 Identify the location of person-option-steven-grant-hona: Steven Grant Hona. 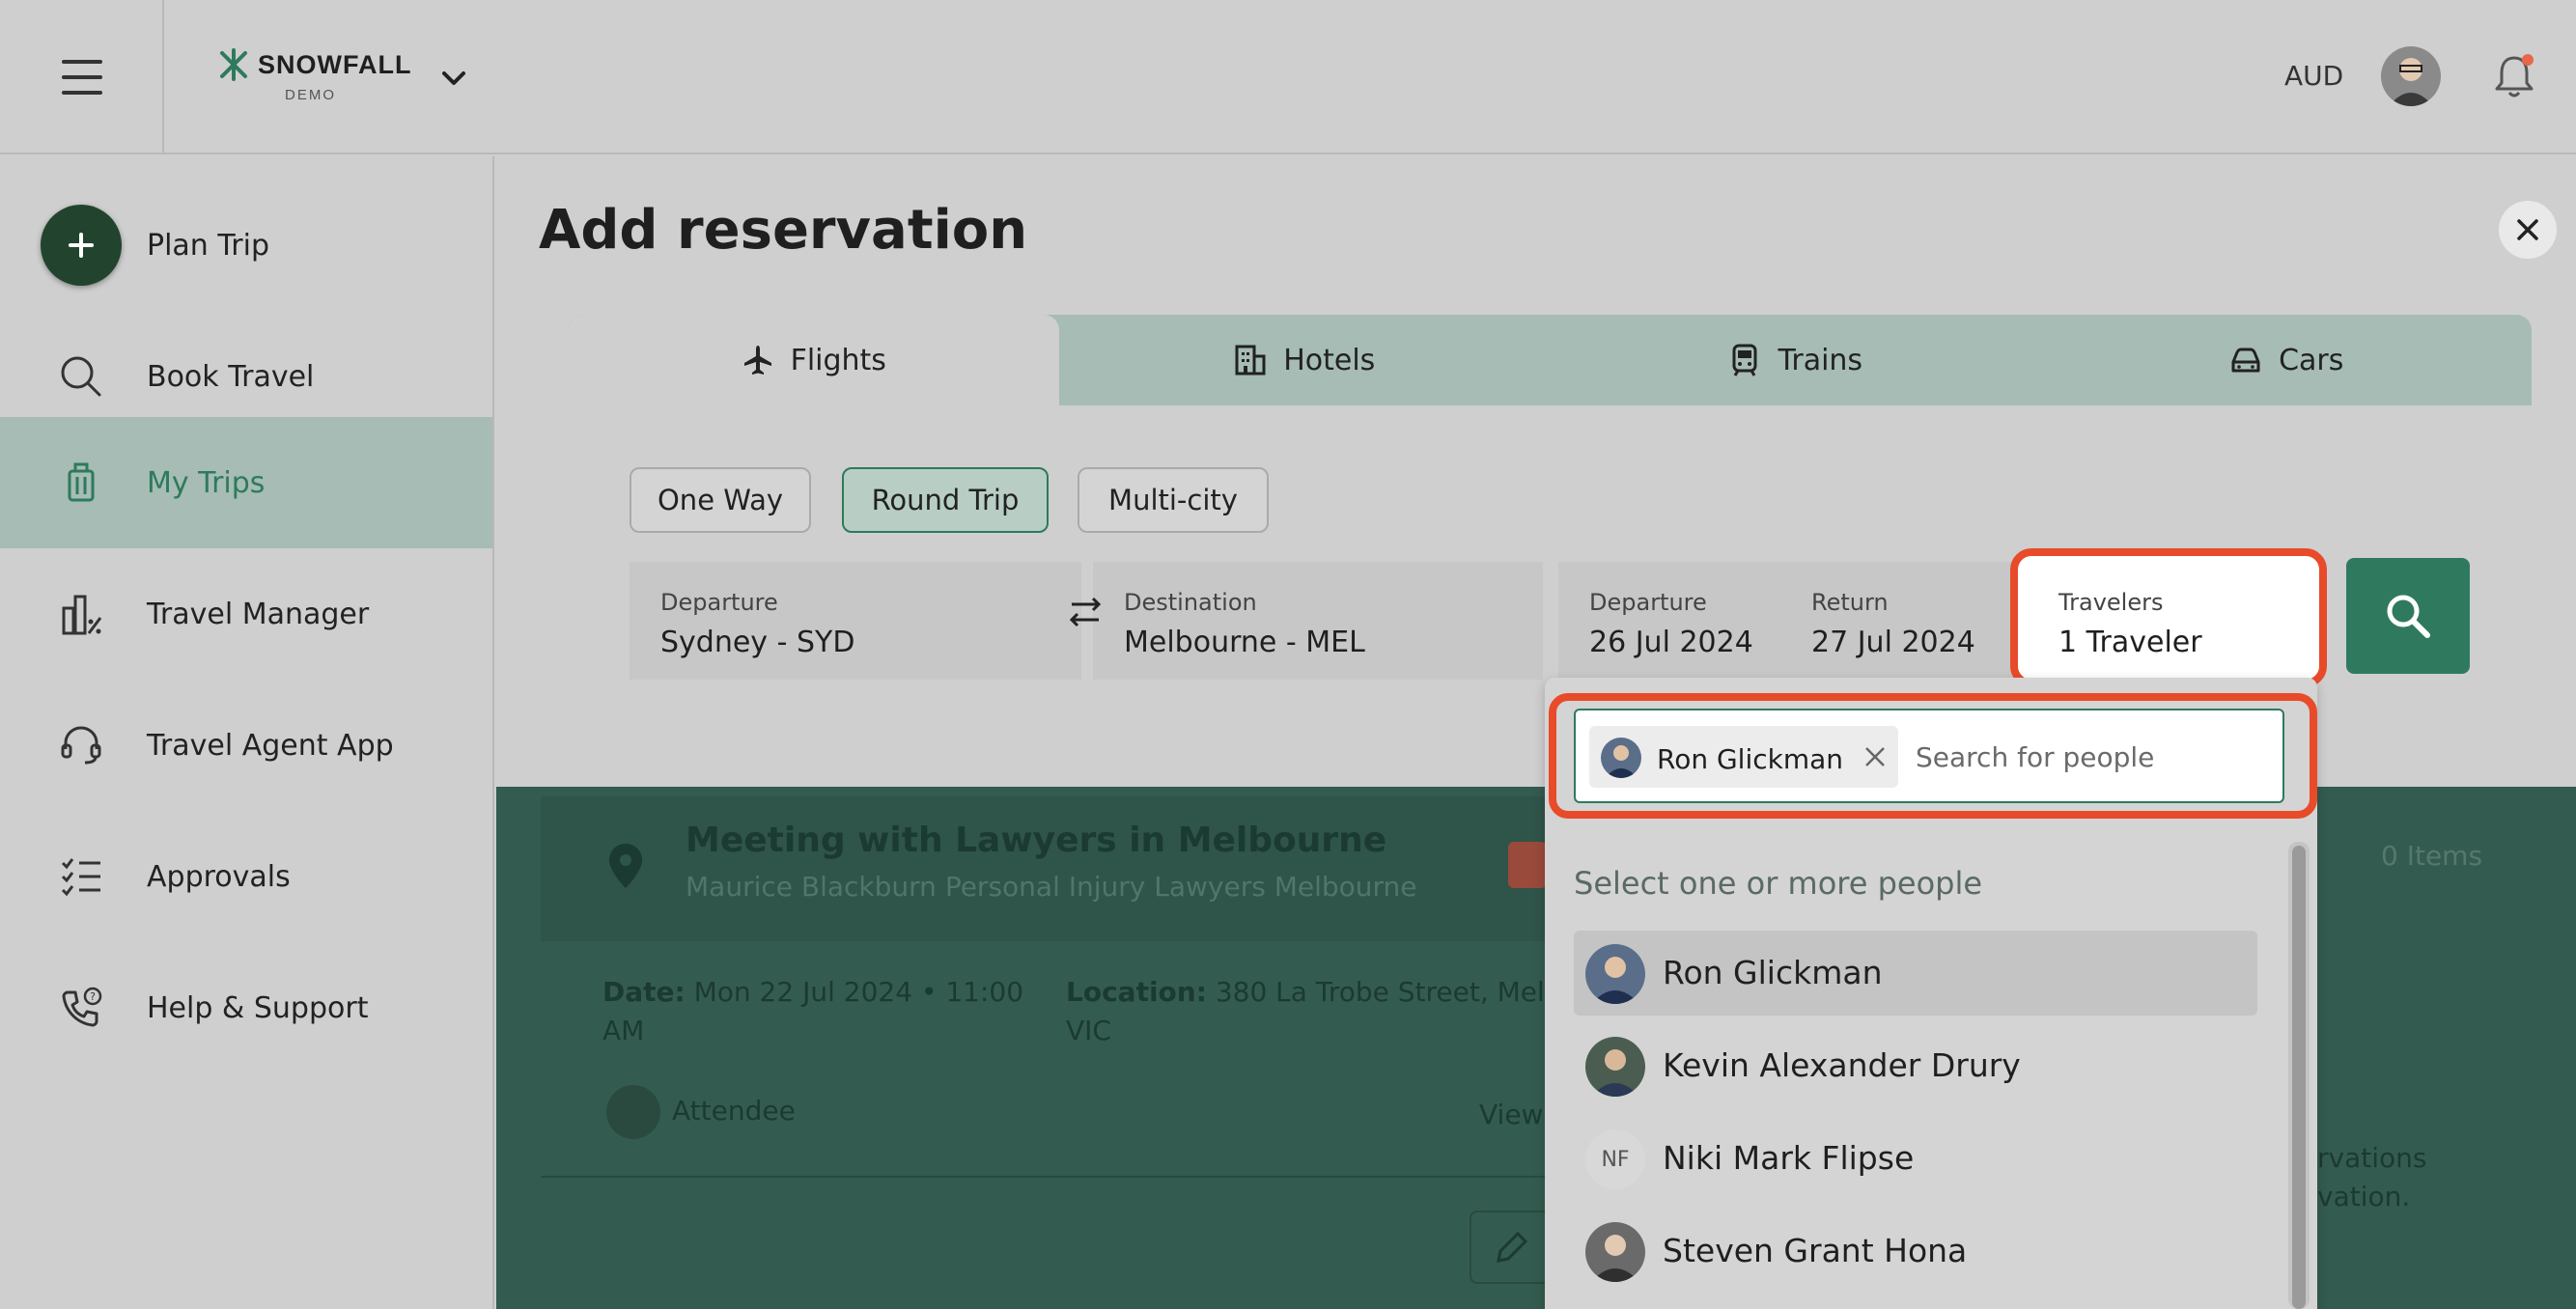
(1916, 1251).